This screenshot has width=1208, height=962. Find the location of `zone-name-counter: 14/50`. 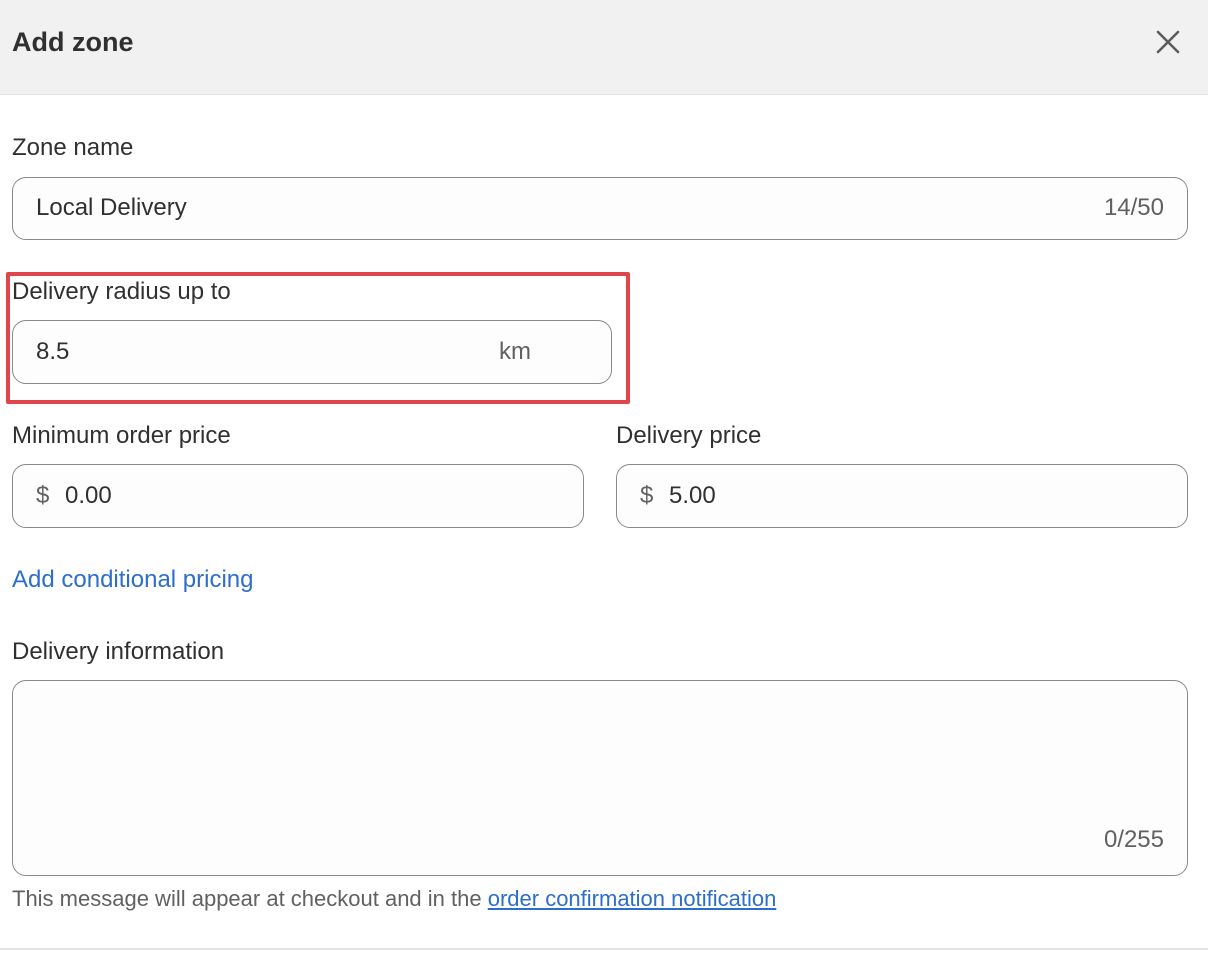

zone-name-counter: 14/50 is located at coordinates (1133, 207).